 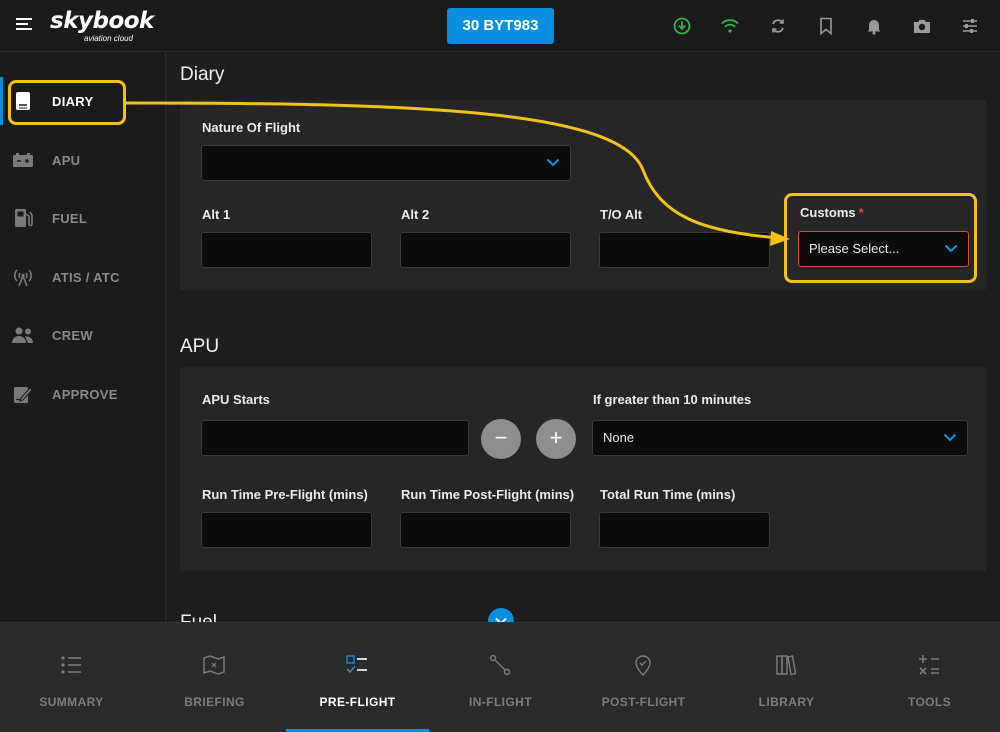 I want to click on to-alt-label: T/O Alt, so click(x=621, y=214).